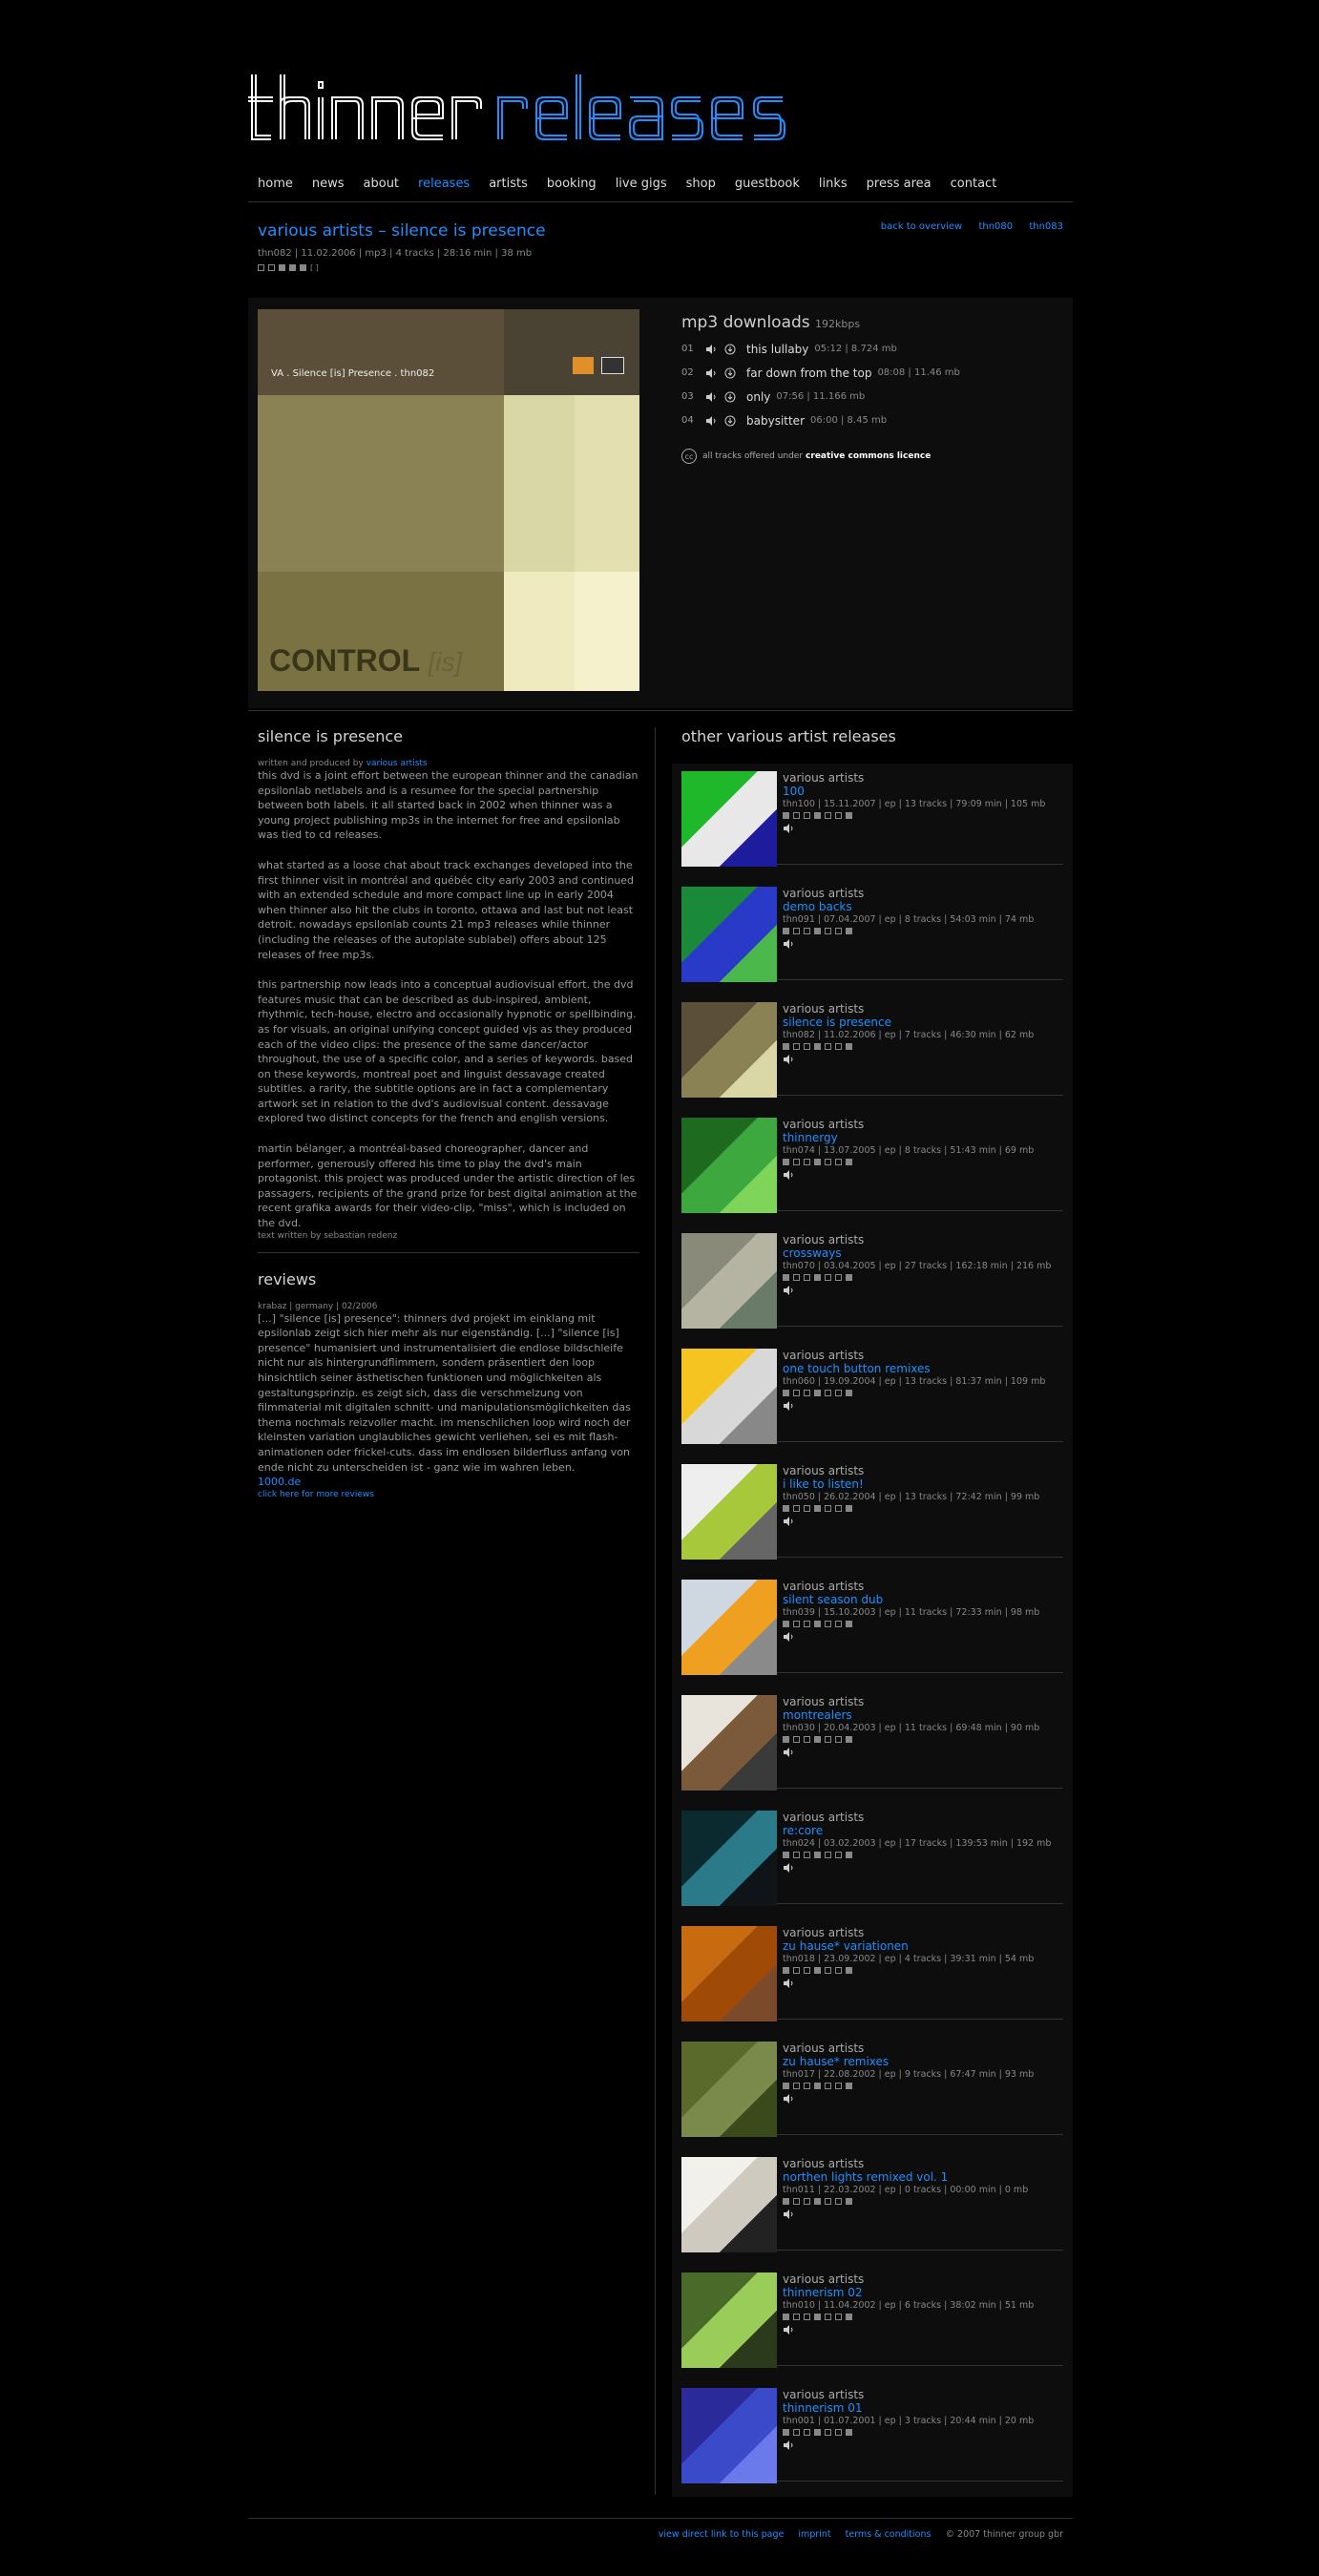  What do you see at coordinates (921, 791) in the screenshot?
I see `release-title-link: 100` at bounding box center [921, 791].